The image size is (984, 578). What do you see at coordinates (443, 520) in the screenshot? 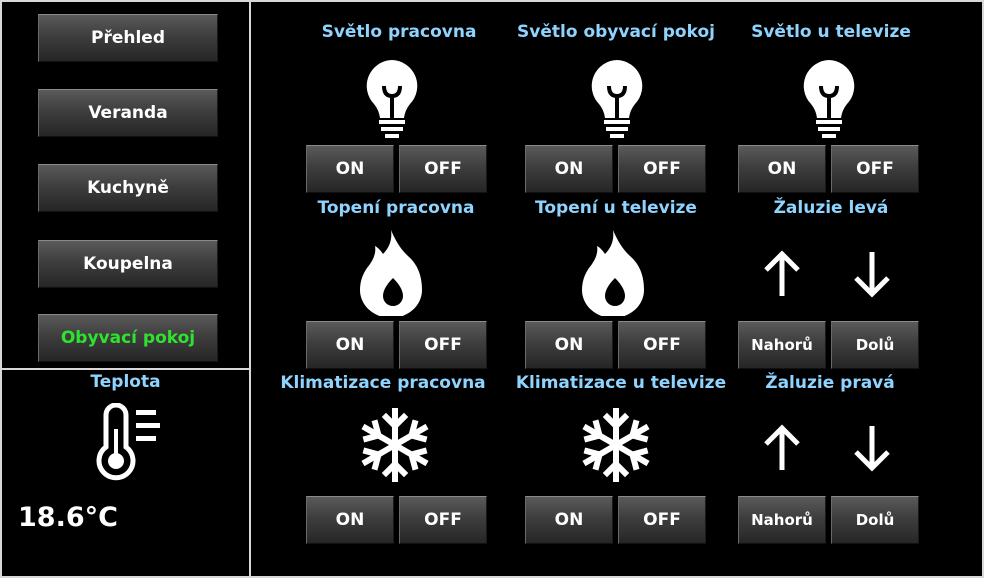
I see `klimatizace-pracovna-off-button: OFF` at bounding box center [443, 520].